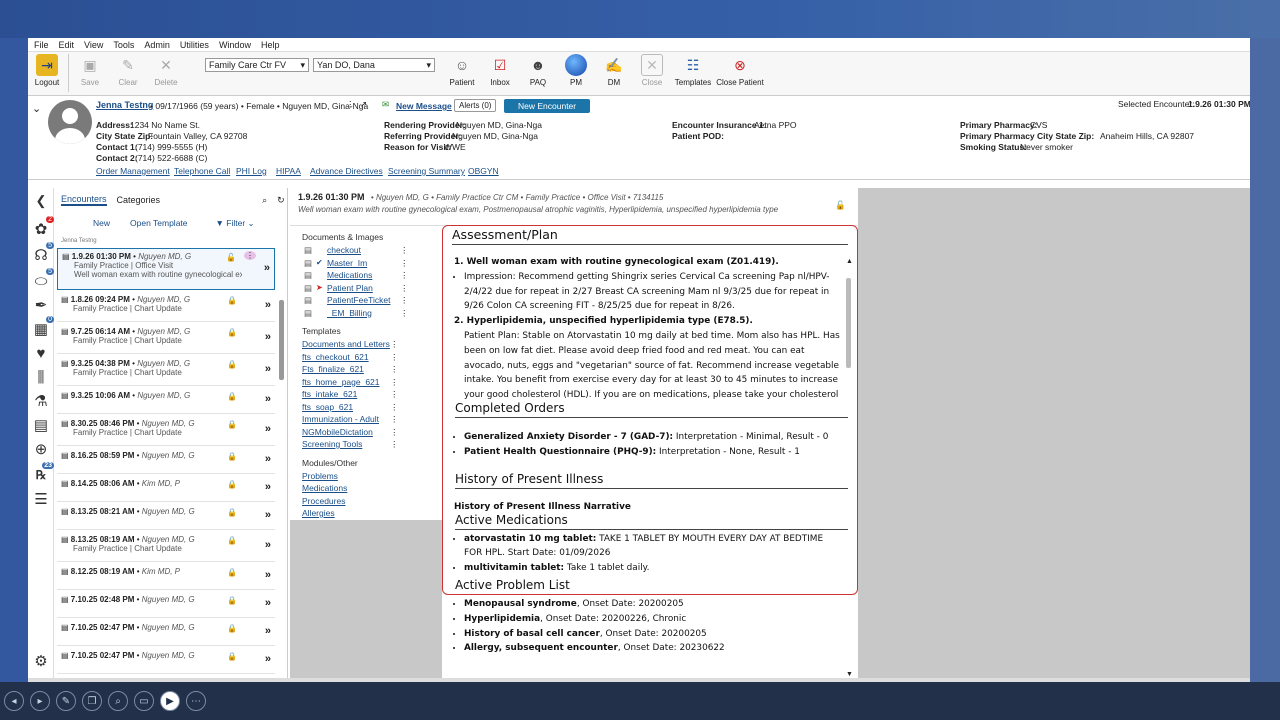  What do you see at coordinates (848, 323) in the screenshot?
I see `note-scroll-thumb` at bounding box center [848, 323].